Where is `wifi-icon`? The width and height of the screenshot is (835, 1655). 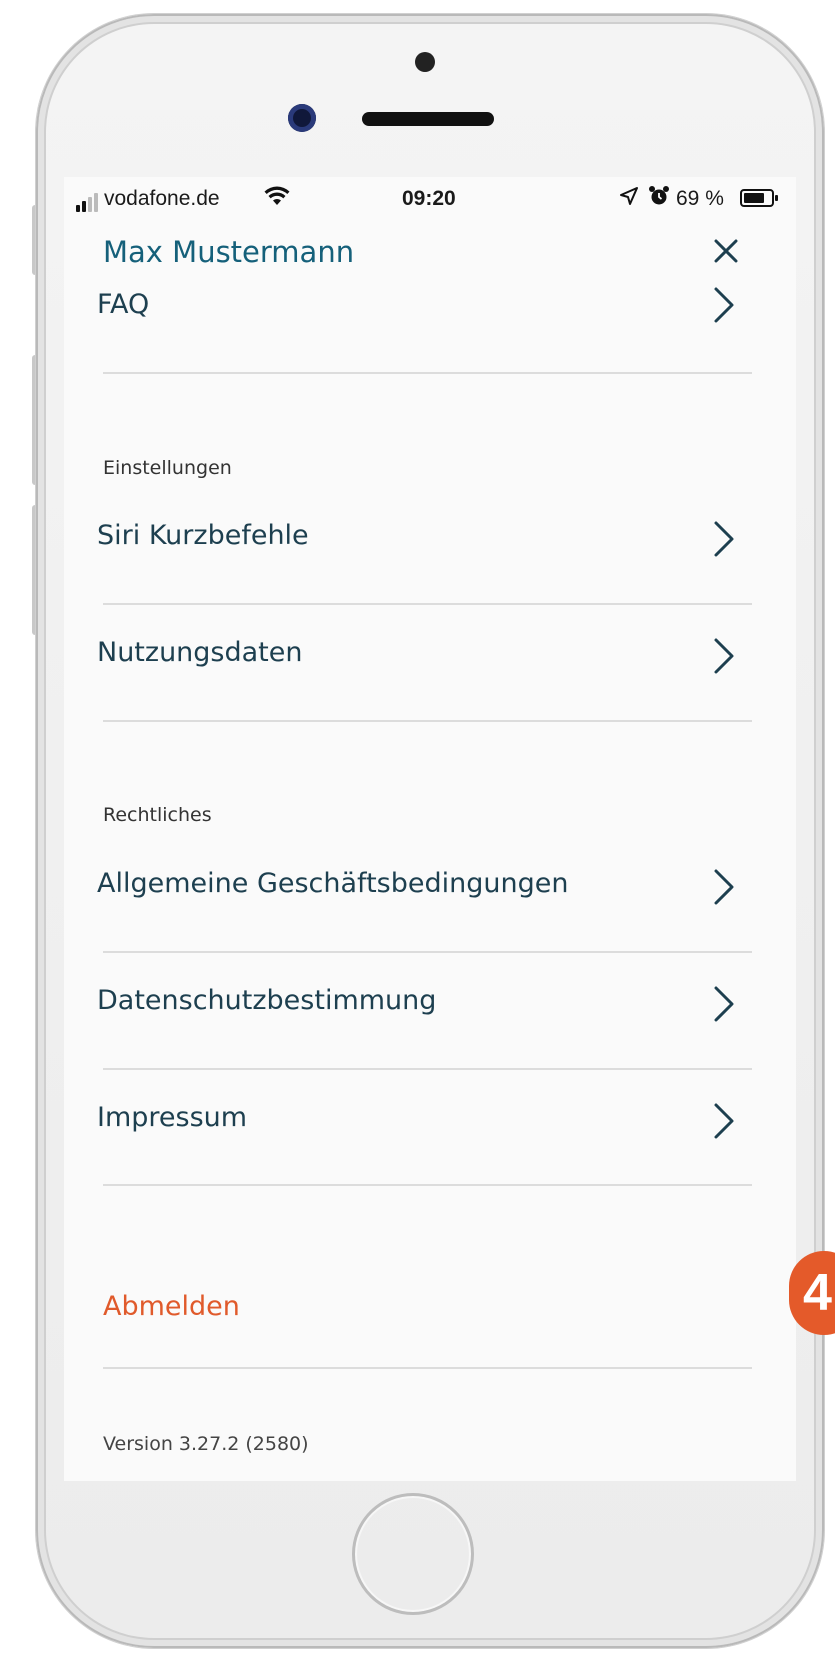
wifi-icon is located at coordinates (277, 199).